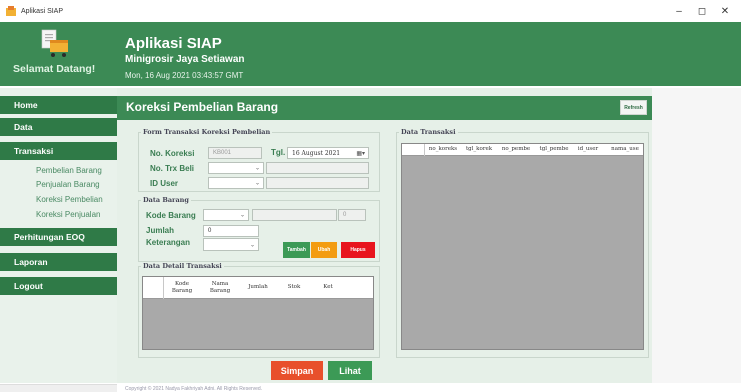 The image size is (741, 392). Describe the element at coordinates (428, 132) in the screenshot. I see `data-transaksi-title: Data Transaksi` at that location.